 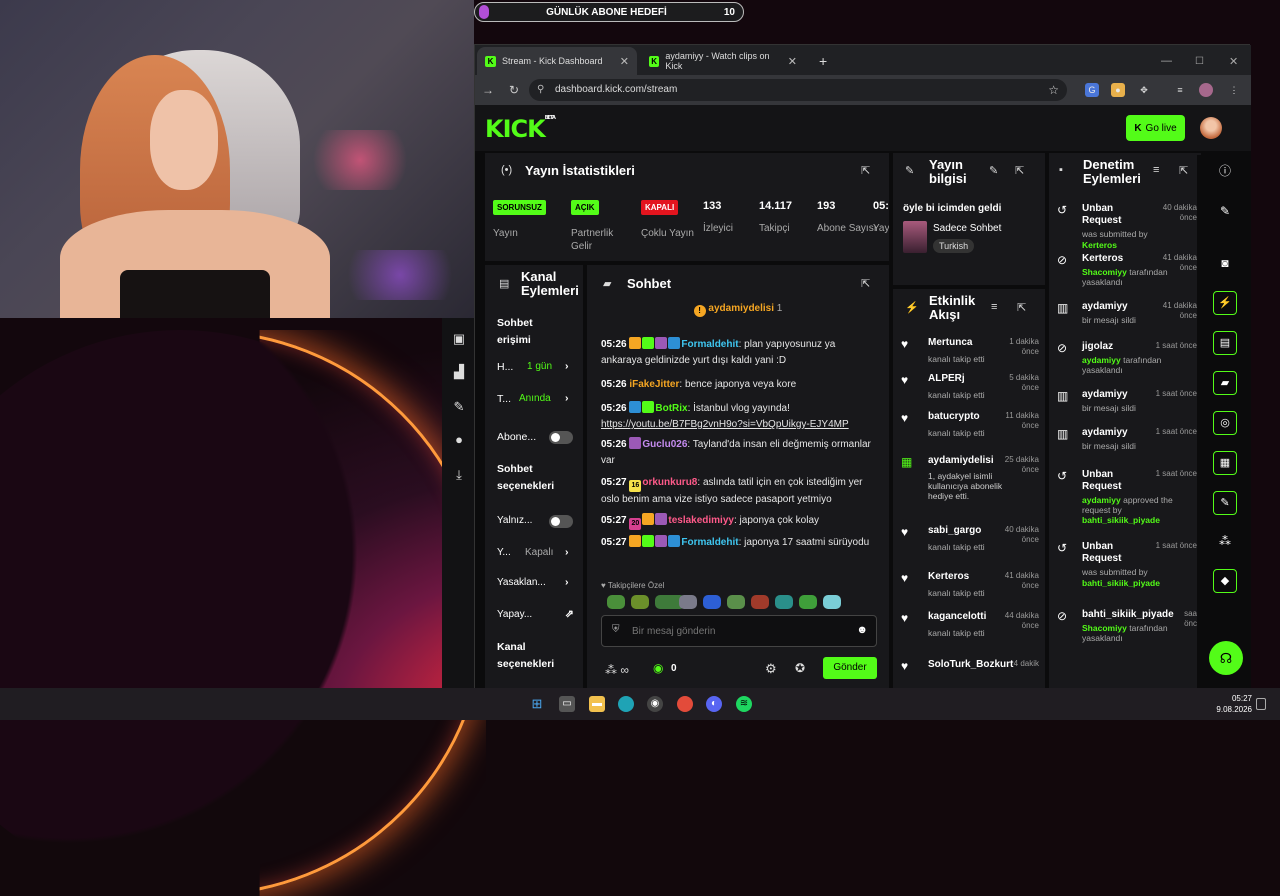 What do you see at coordinates (1166, 61) in the screenshot?
I see `minimize-icon: —` at bounding box center [1166, 61].